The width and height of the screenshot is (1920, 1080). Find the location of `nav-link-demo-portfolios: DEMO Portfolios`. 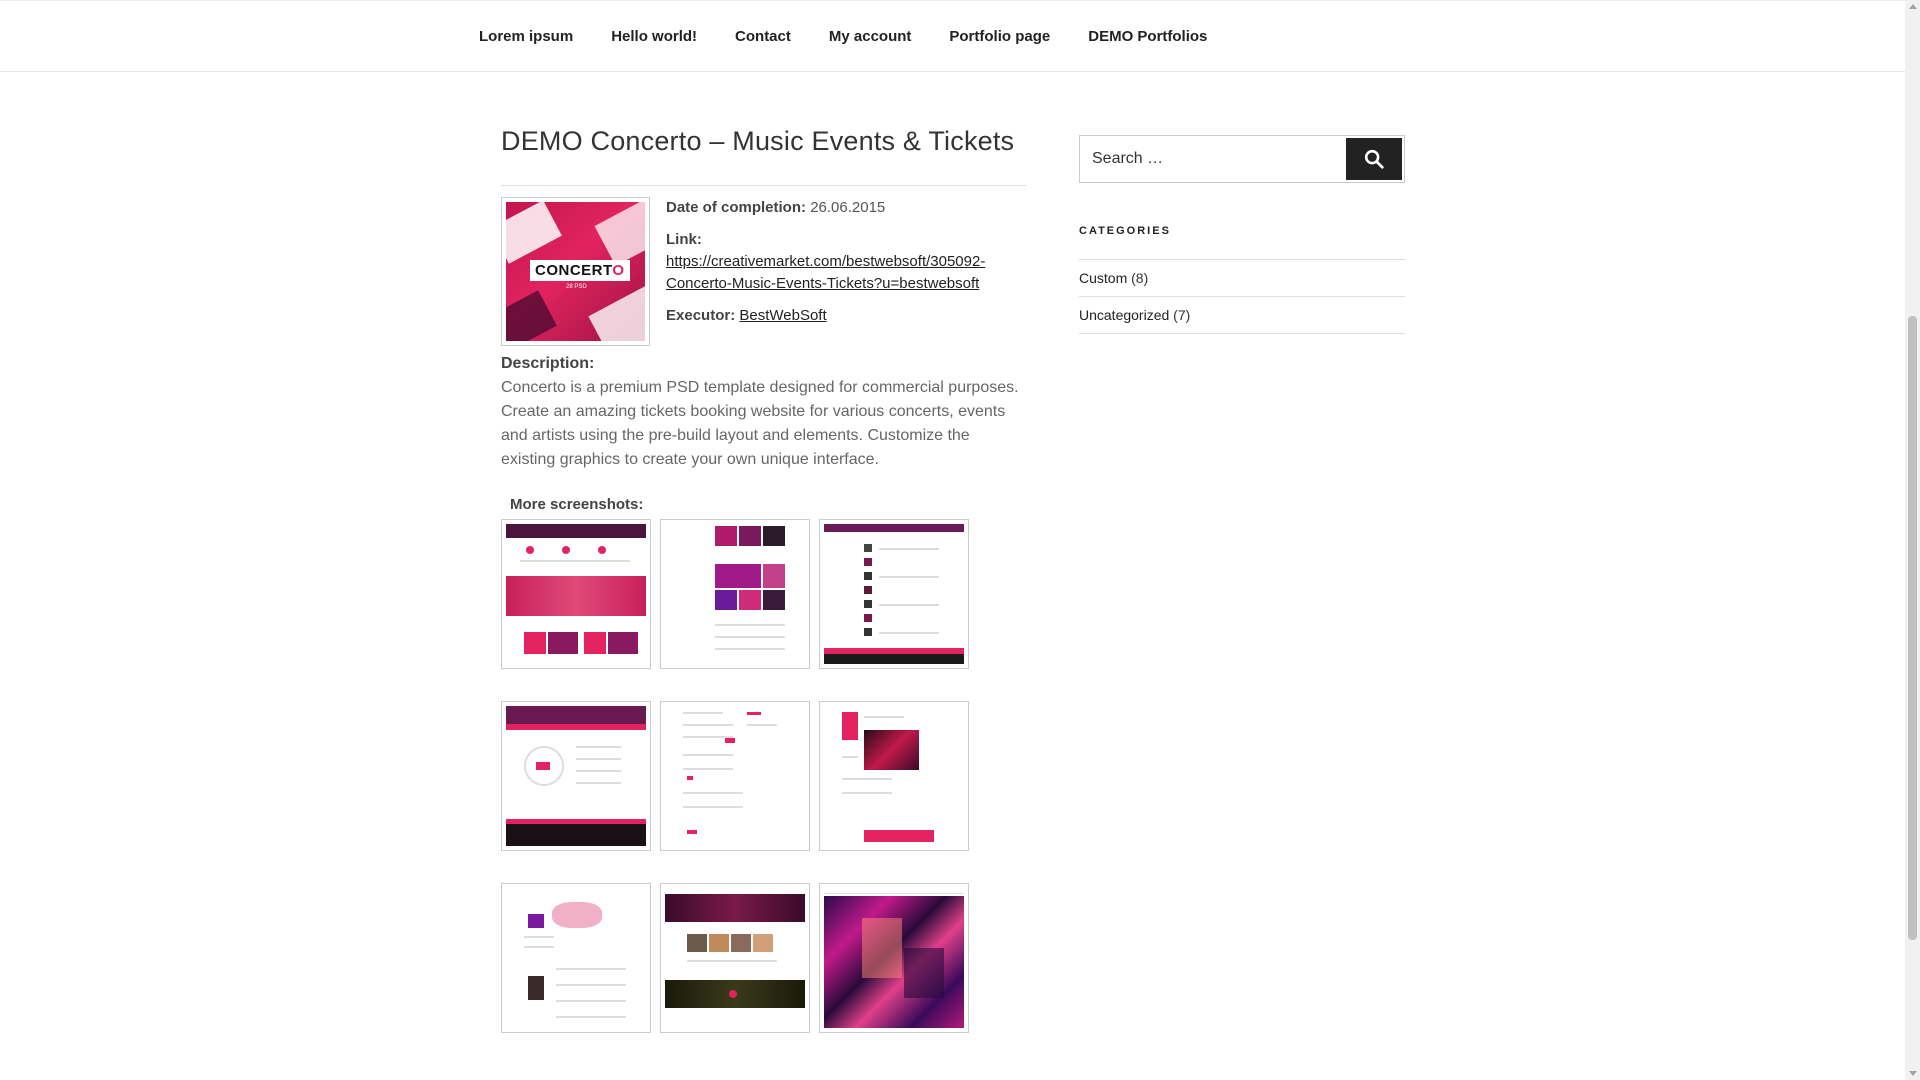

nav-link-demo-portfolios: DEMO Portfolios is located at coordinates (1147, 36).